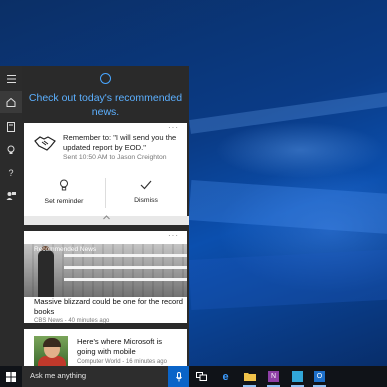 The width and height of the screenshot is (387, 387). Describe the element at coordinates (58, 375) in the screenshot. I see `search-placeholder: Ask me anything` at that location.